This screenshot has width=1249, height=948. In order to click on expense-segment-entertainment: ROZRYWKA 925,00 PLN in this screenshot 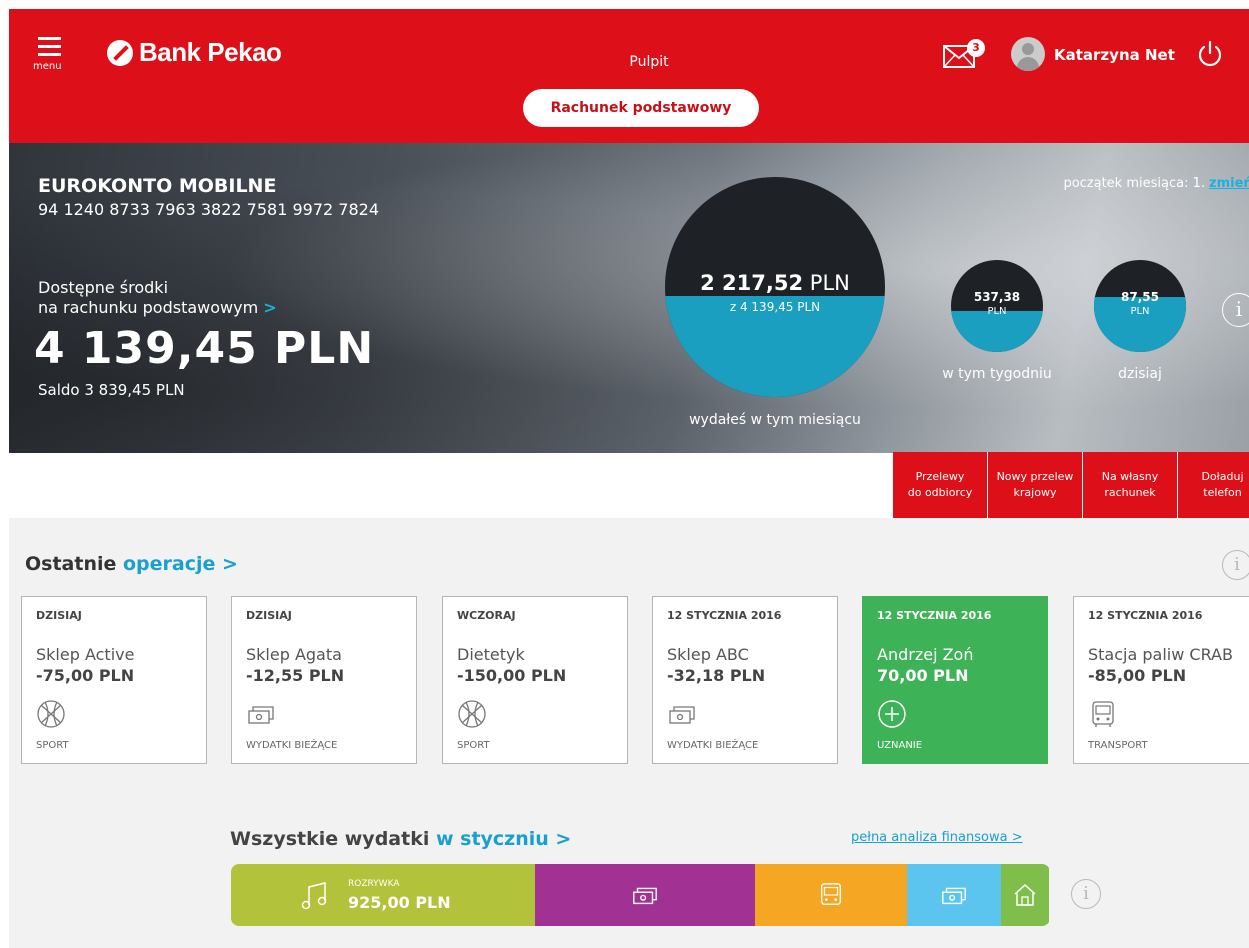, I will do `click(383, 895)`.